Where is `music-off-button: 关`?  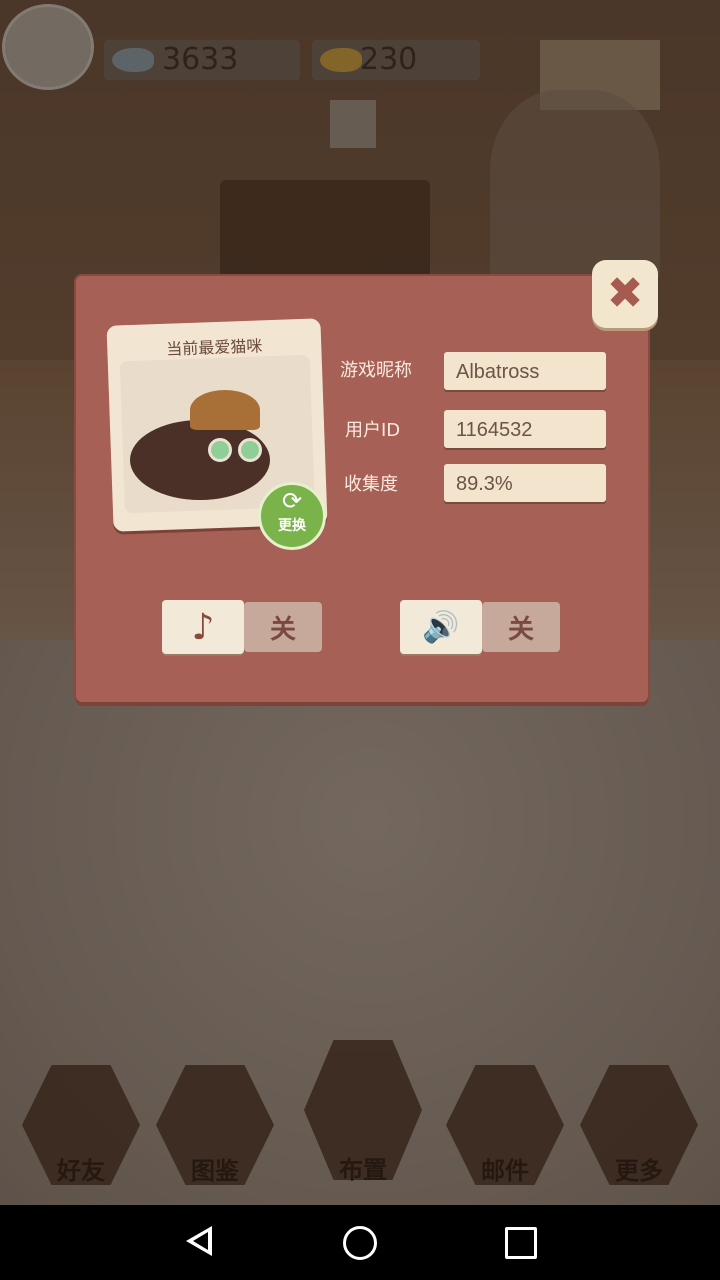
music-off-button: 关 is located at coordinates (283, 627).